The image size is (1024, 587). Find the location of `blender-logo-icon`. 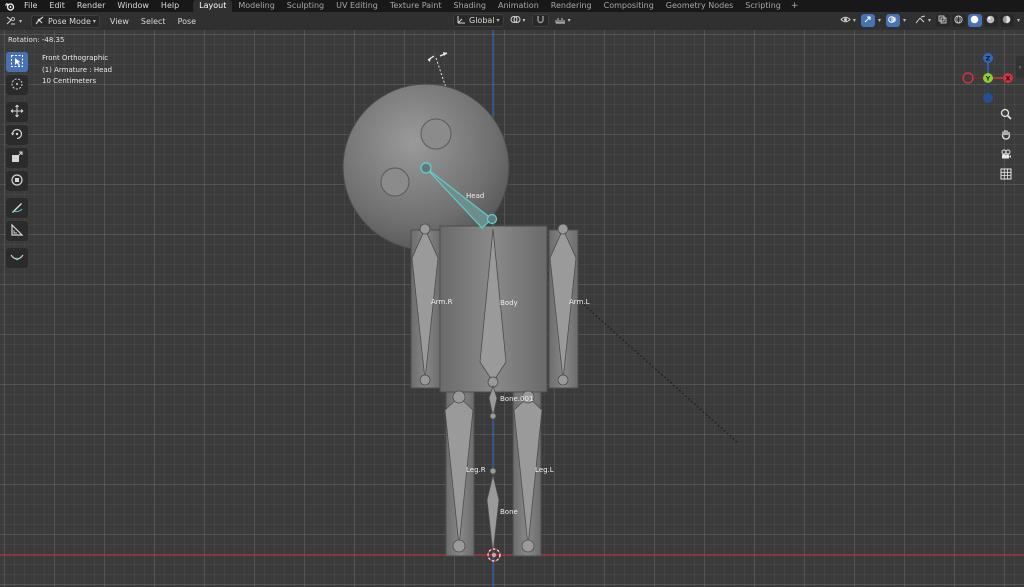

blender-logo-icon is located at coordinates (9, 6).